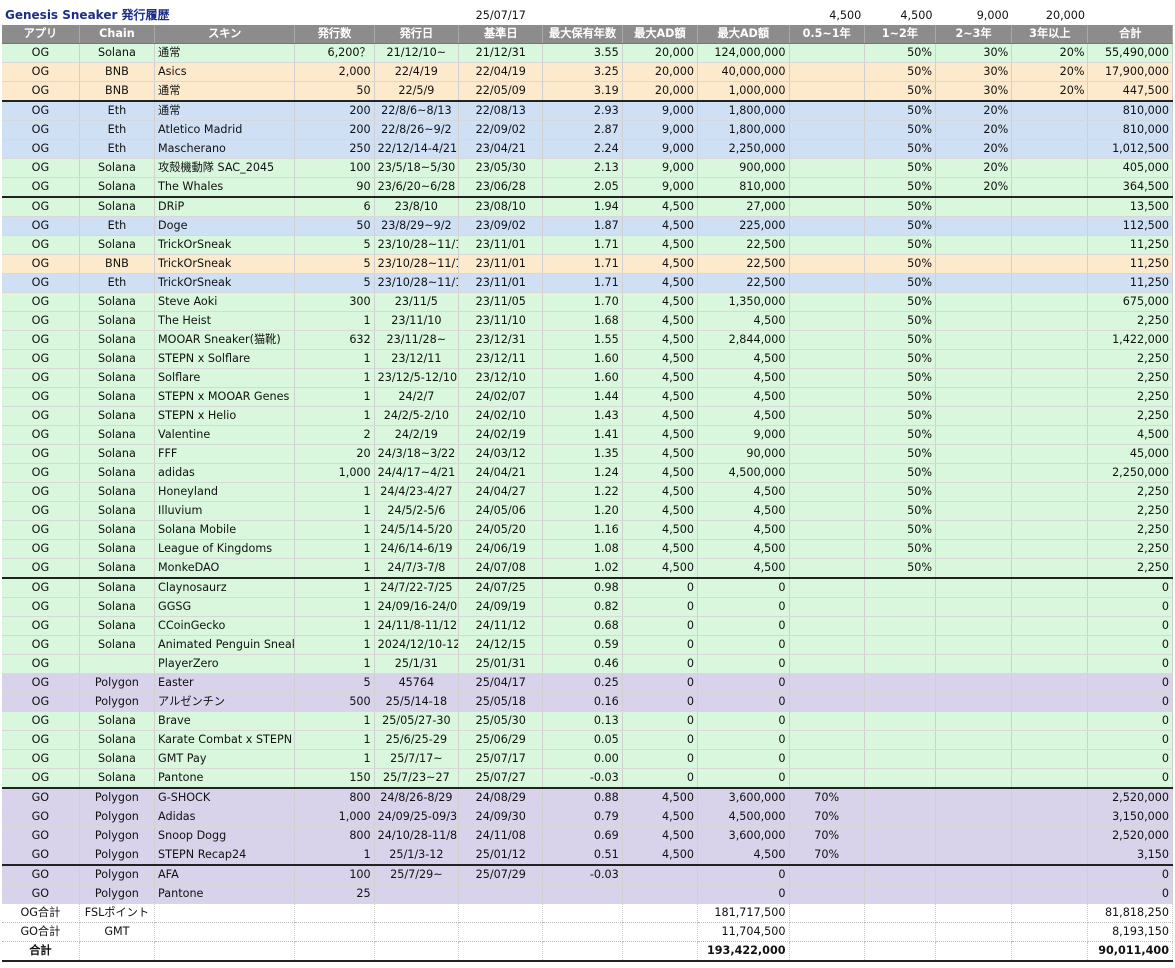 The height and width of the screenshot is (968, 1175). Describe the element at coordinates (417, 72) in the screenshot. I see `table-cell: 22/4/19` at that location.